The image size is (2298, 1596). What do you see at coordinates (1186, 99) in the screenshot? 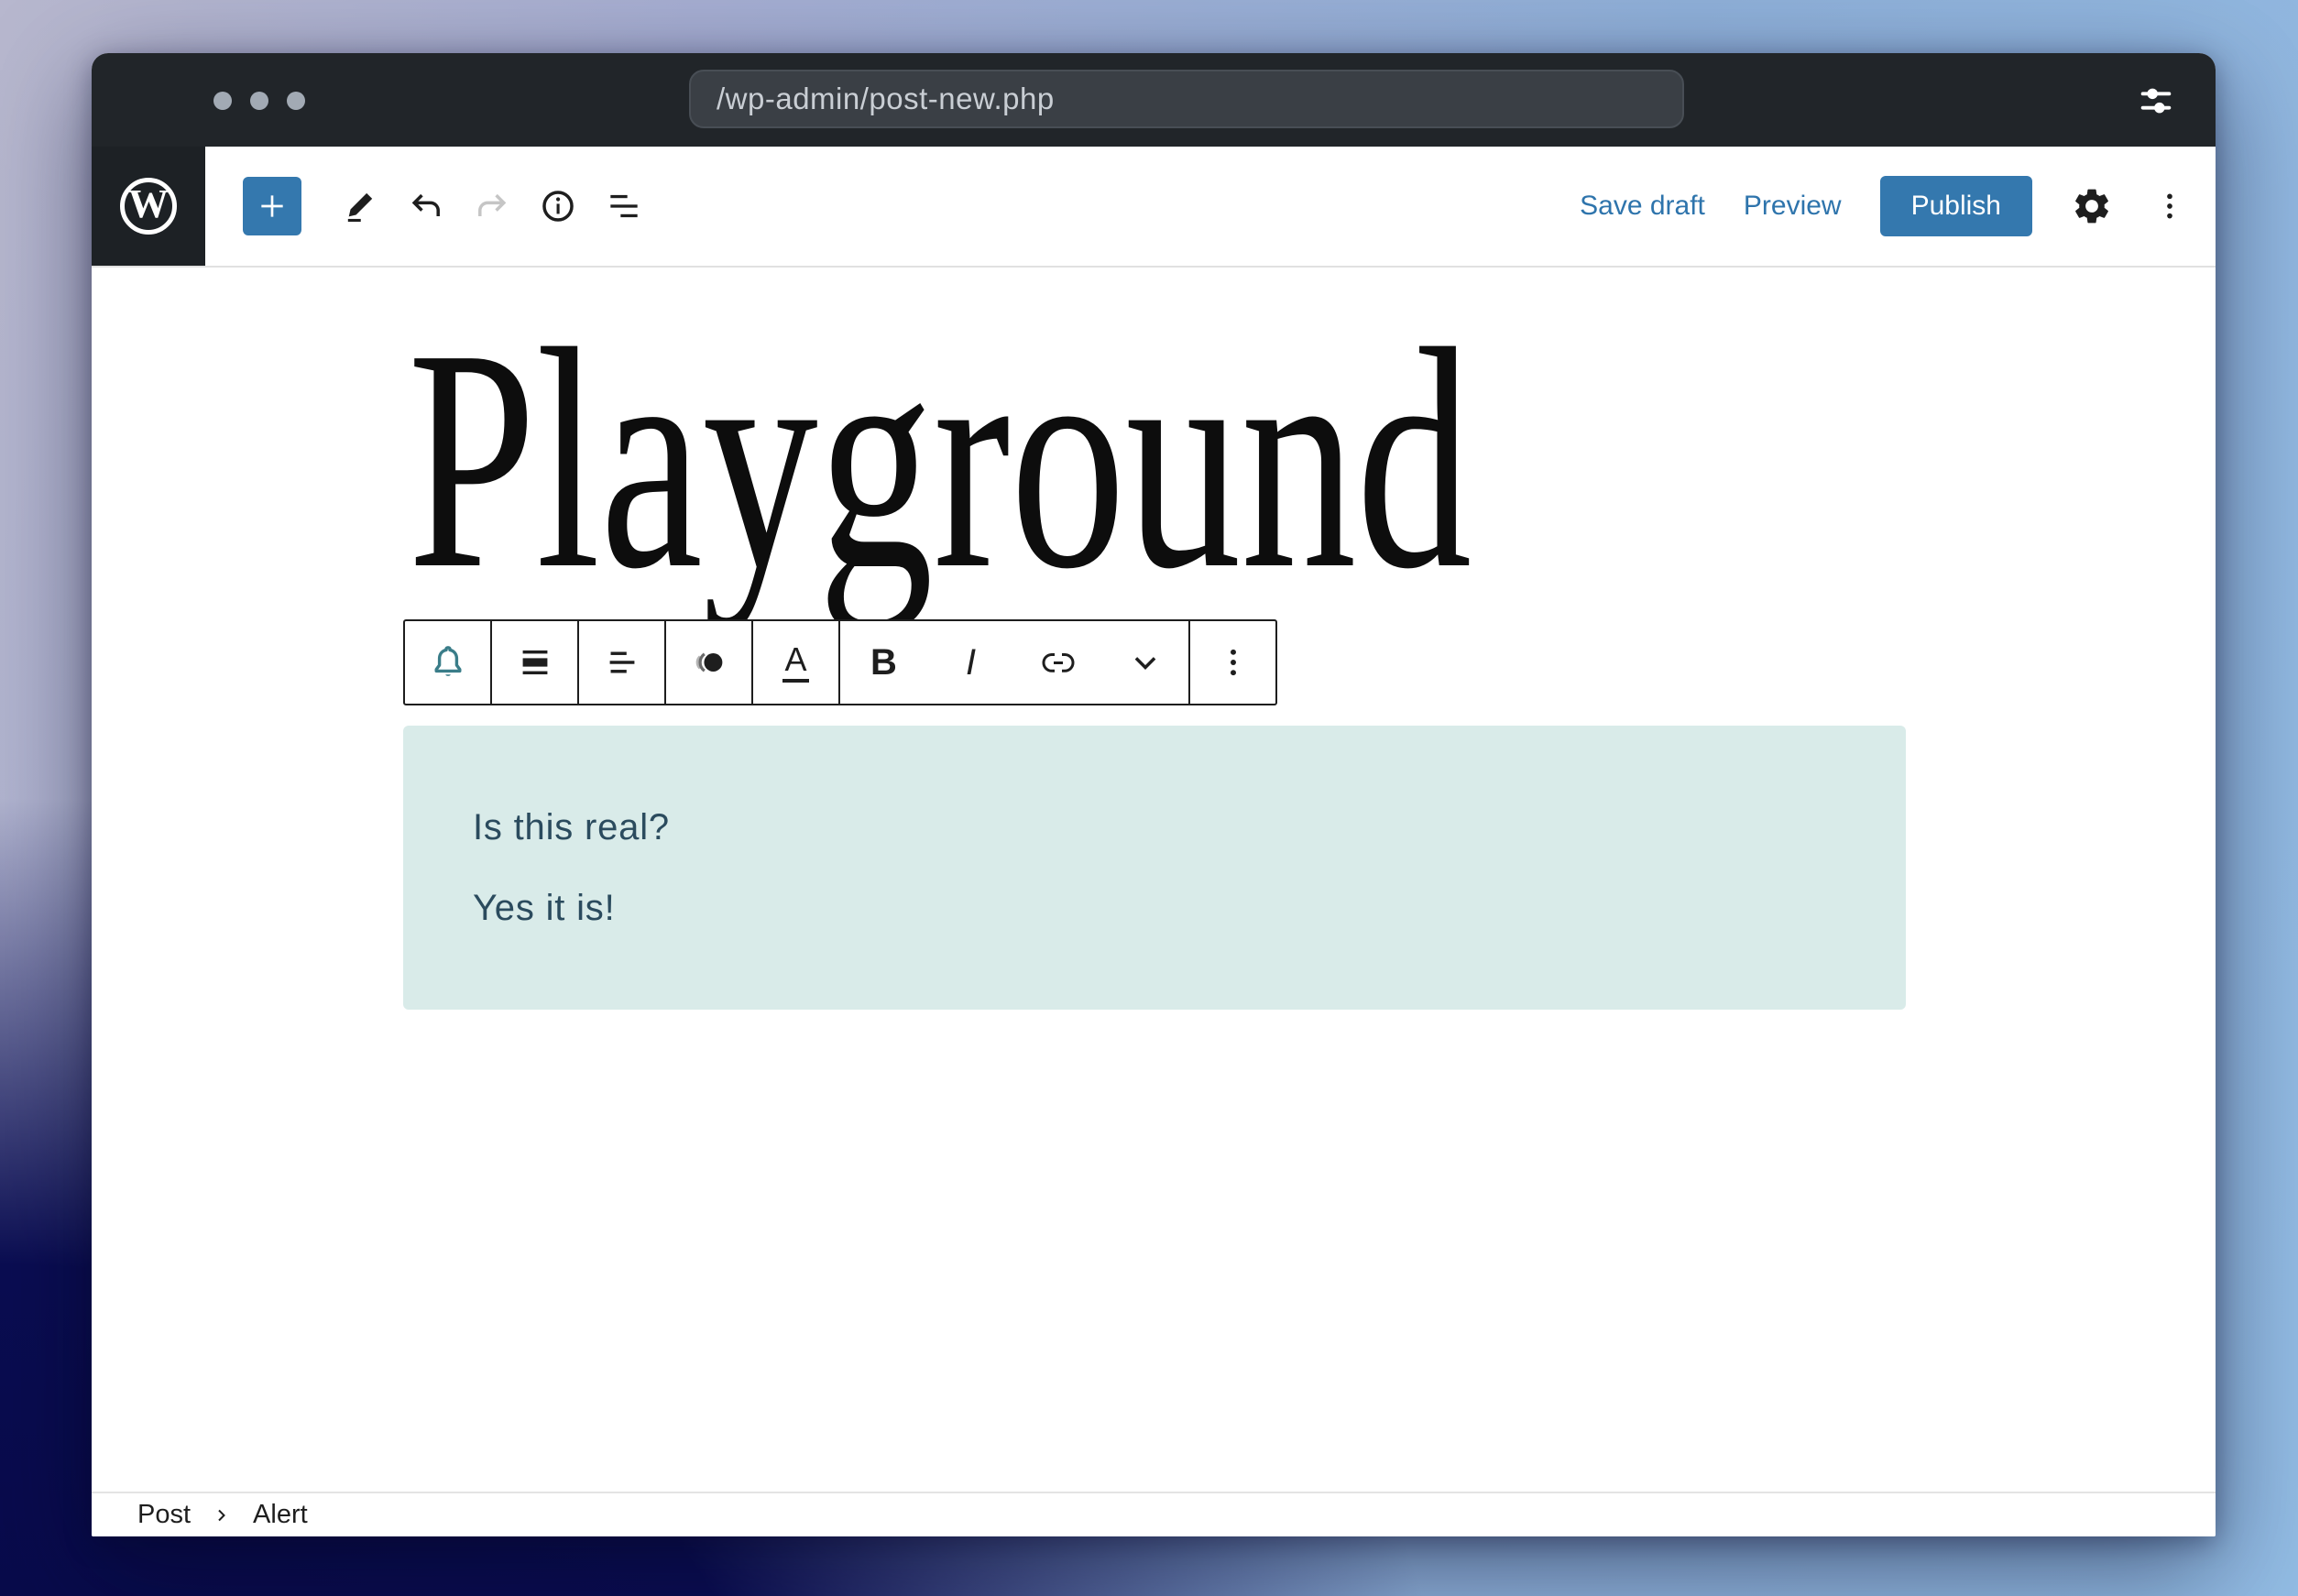
I see `address-bar: /wp-admin/post-new.php` at bounding box center [1186, 99].